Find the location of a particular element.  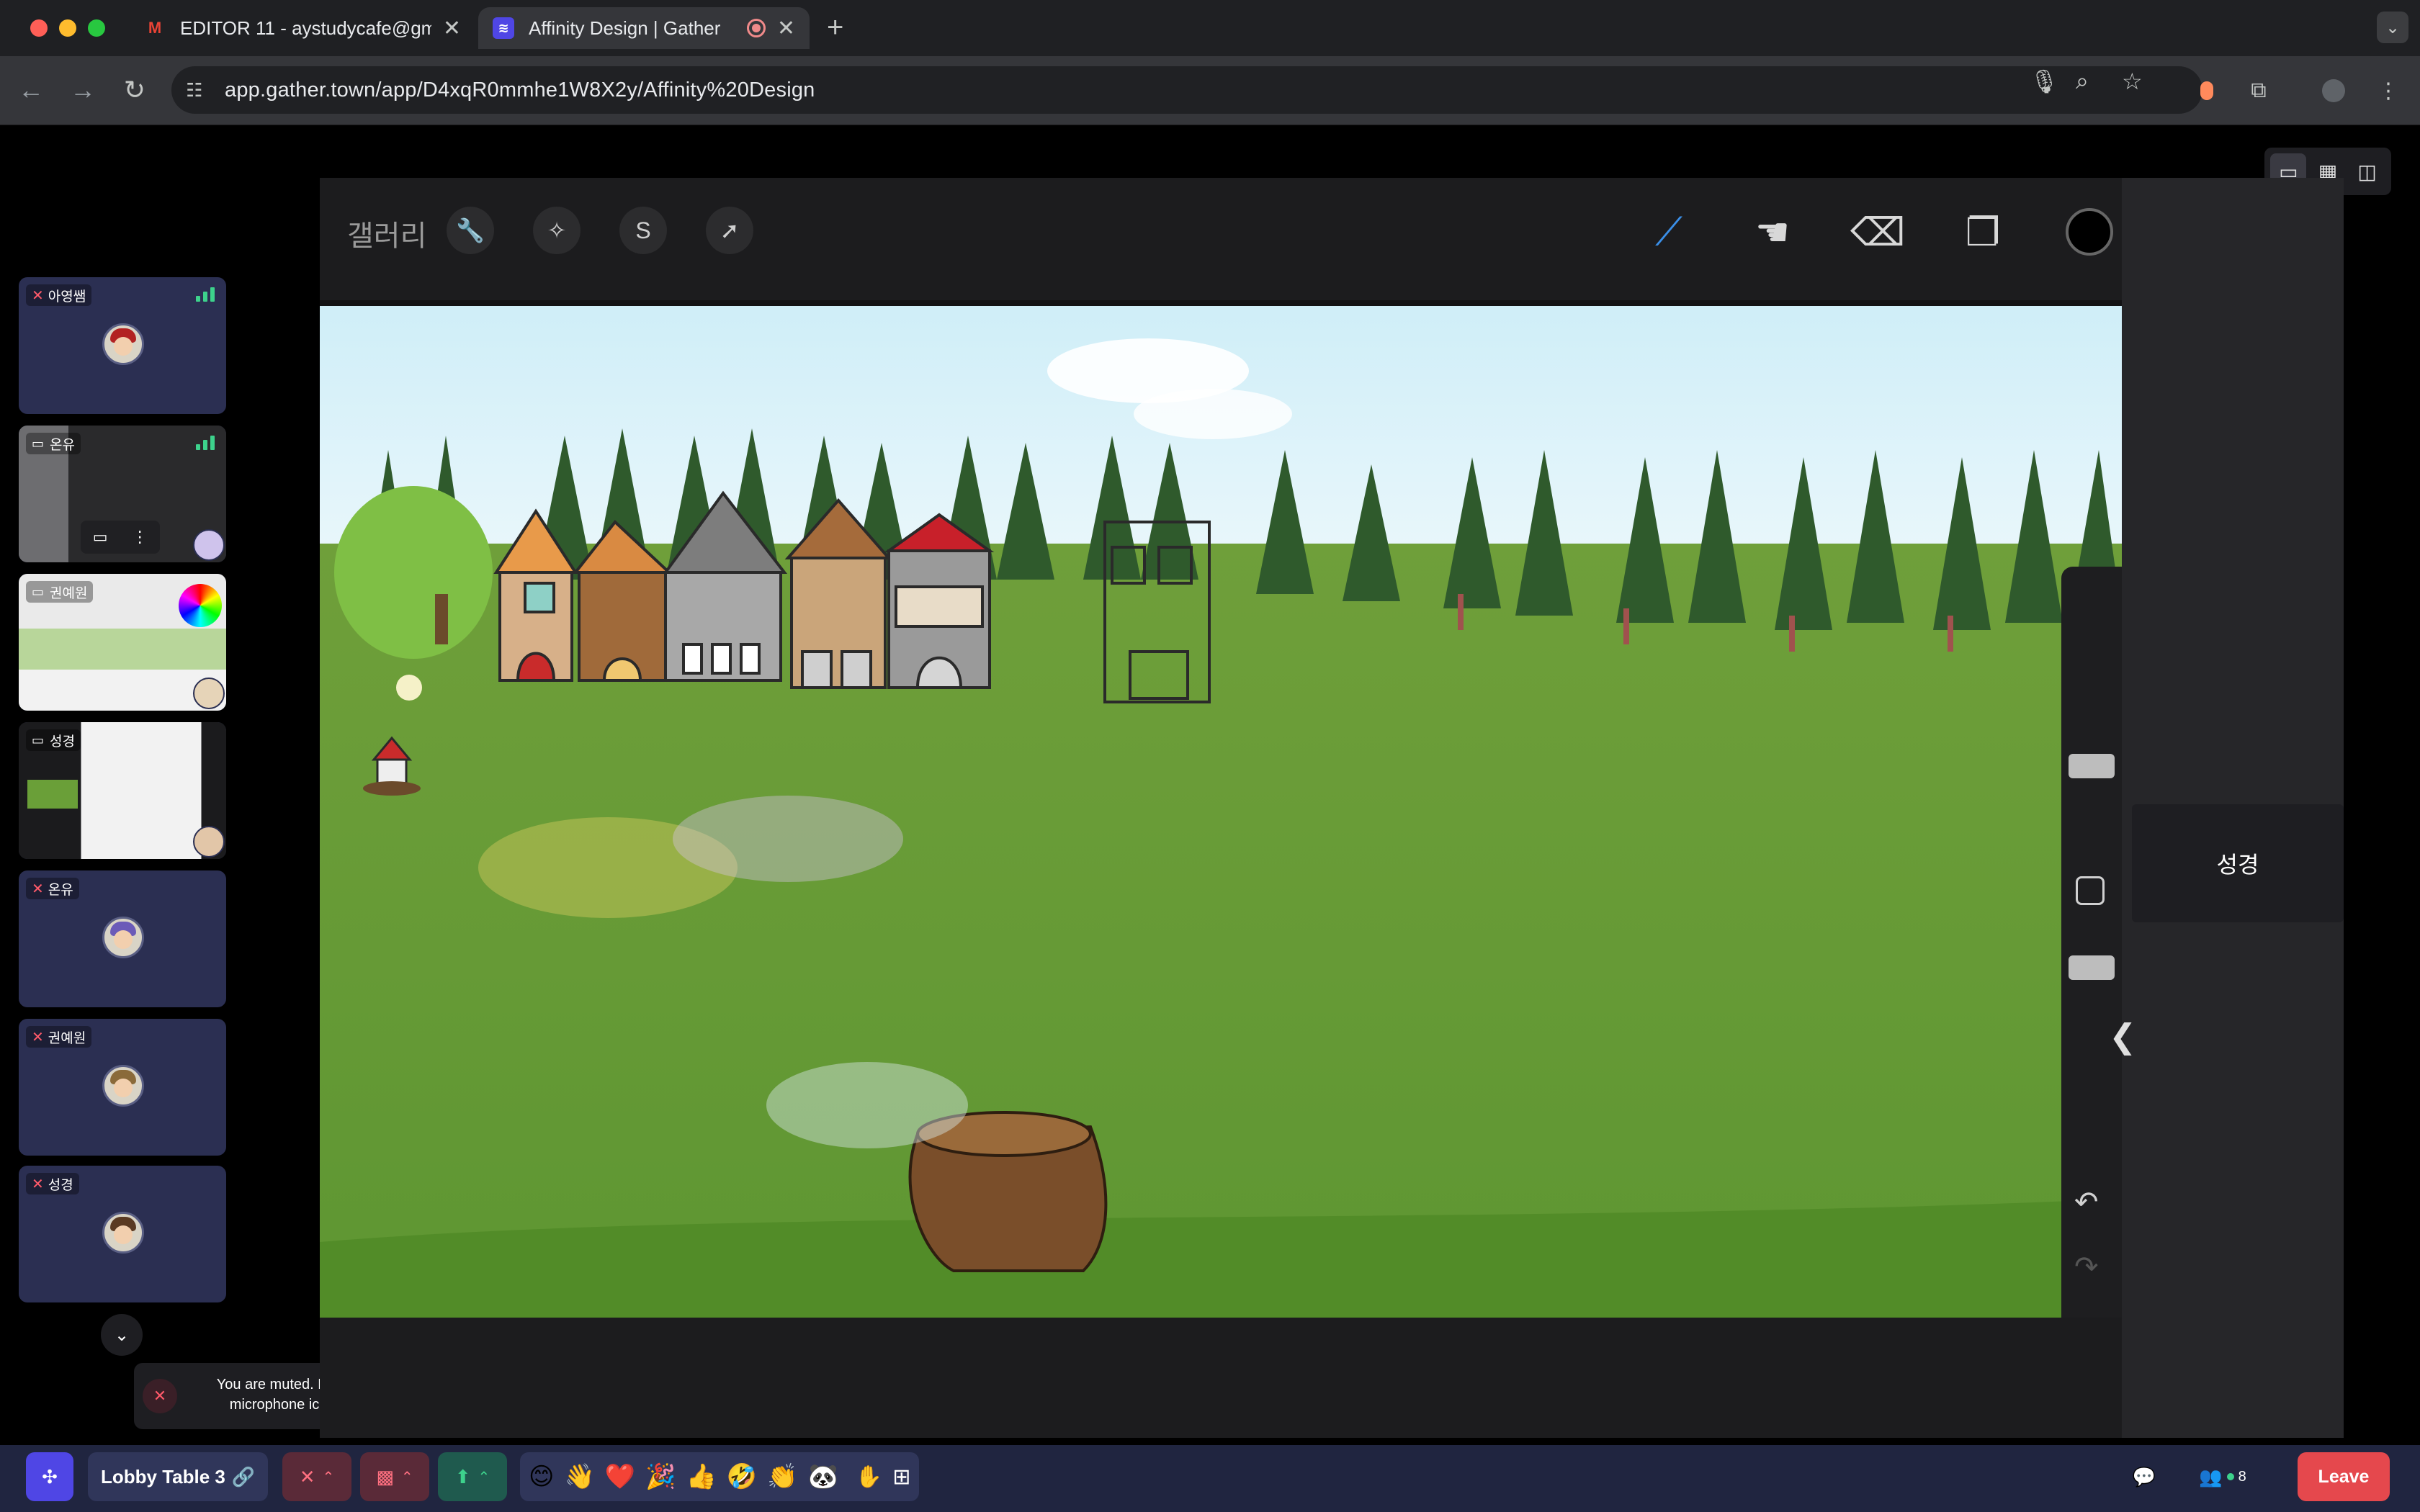

participant-name-tag: ▭ 성경 is located at coordinates (53, 740).